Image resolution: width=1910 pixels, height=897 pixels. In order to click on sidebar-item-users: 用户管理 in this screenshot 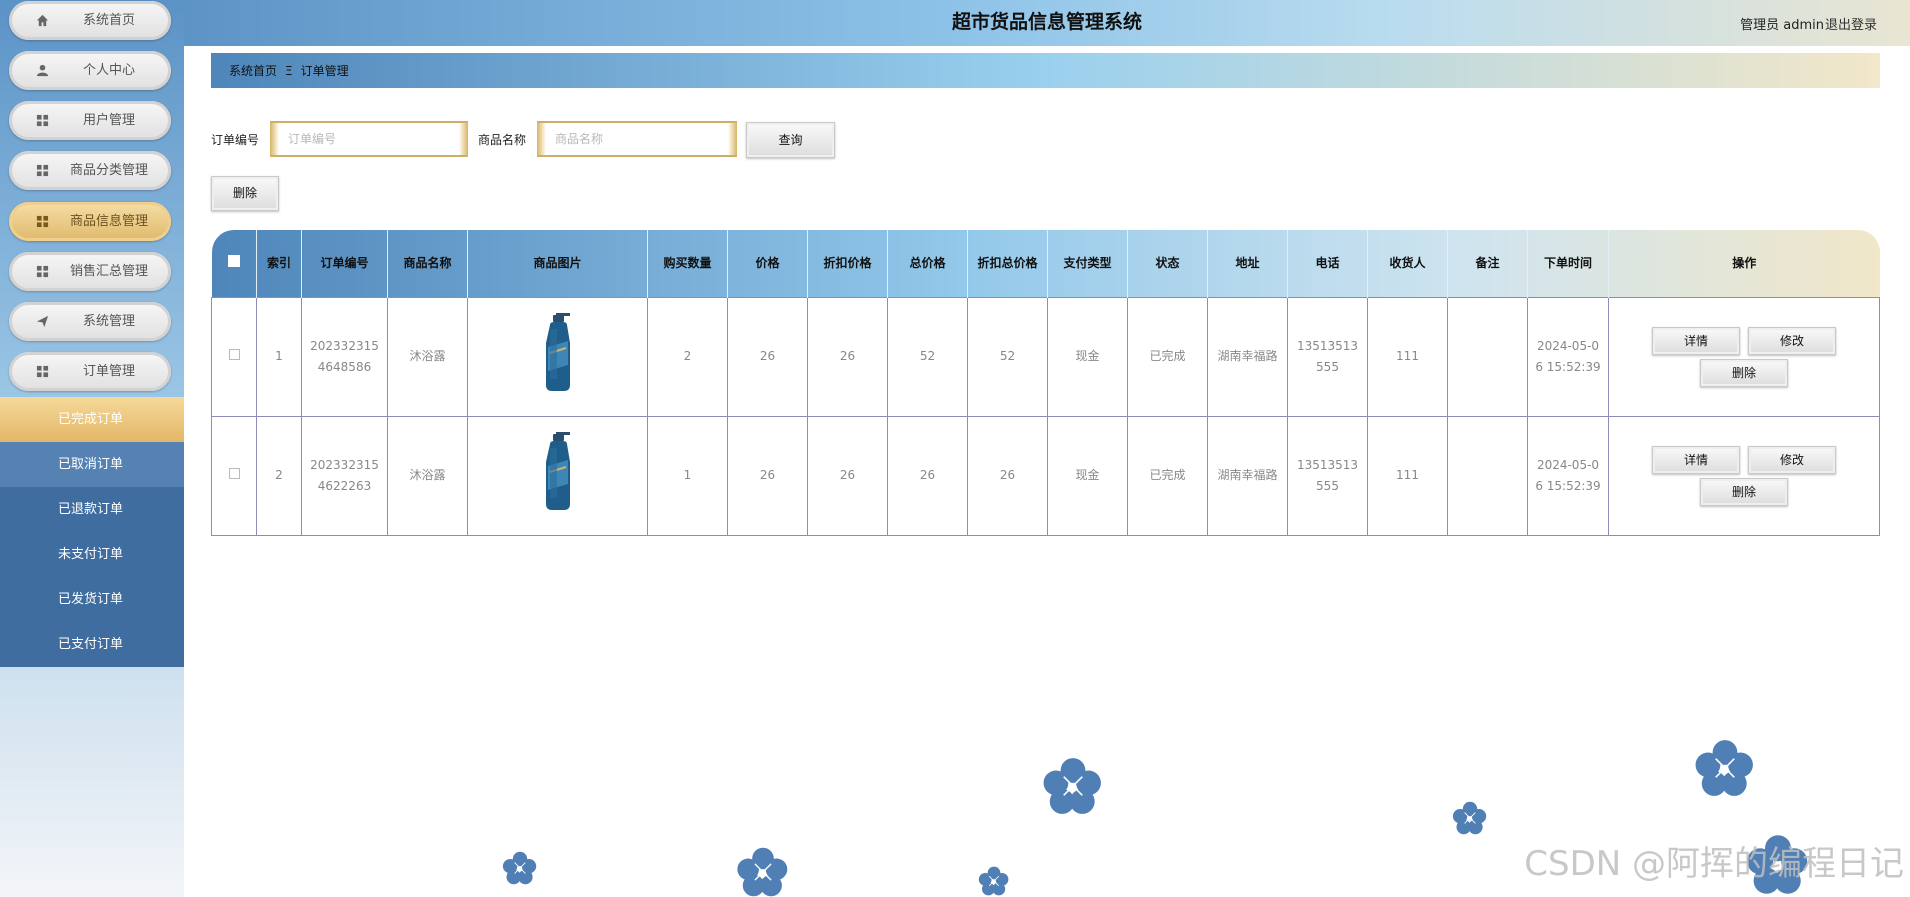, I will do `click(90, 120)`.